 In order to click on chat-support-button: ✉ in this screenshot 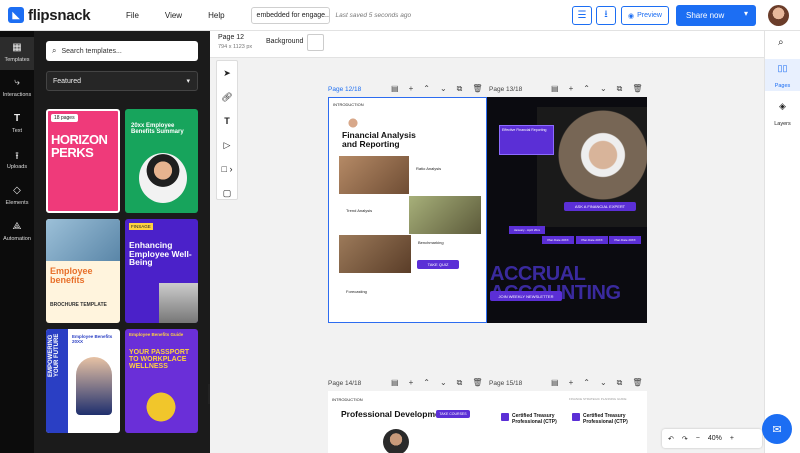, I will do `click(777, 429)`.